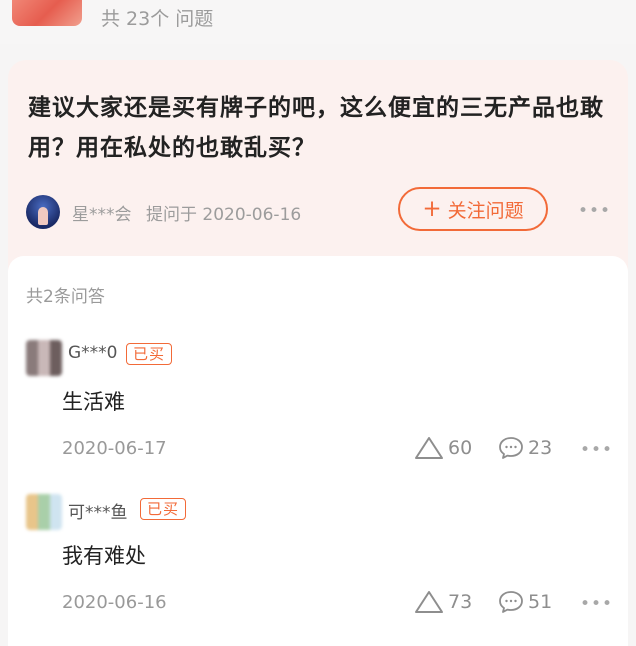  What do you see at coordinates (114, 448) in the screenshot?
I see `answer-date: 2020-06-17` at bounding box center [114, 448].